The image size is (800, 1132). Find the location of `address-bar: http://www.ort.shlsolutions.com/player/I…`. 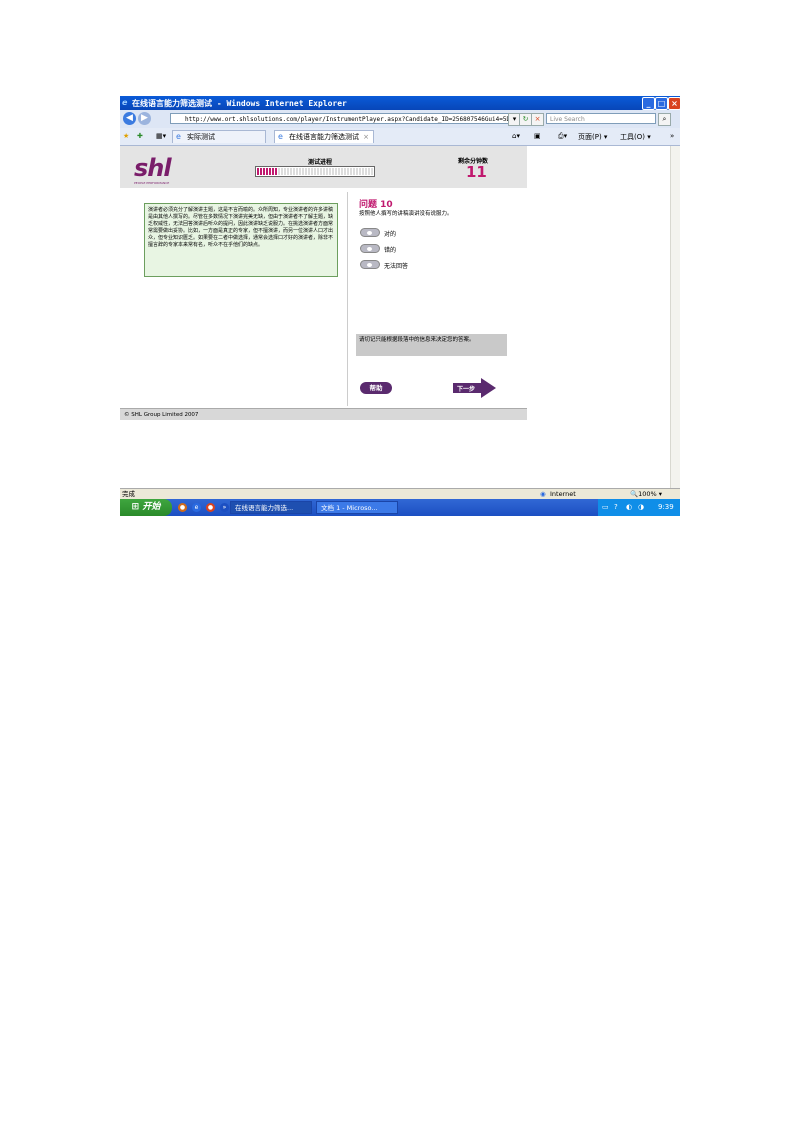

address-bar: http://www.ort.shlsolutions.com/player/I… is located at coordinates (340, 118).